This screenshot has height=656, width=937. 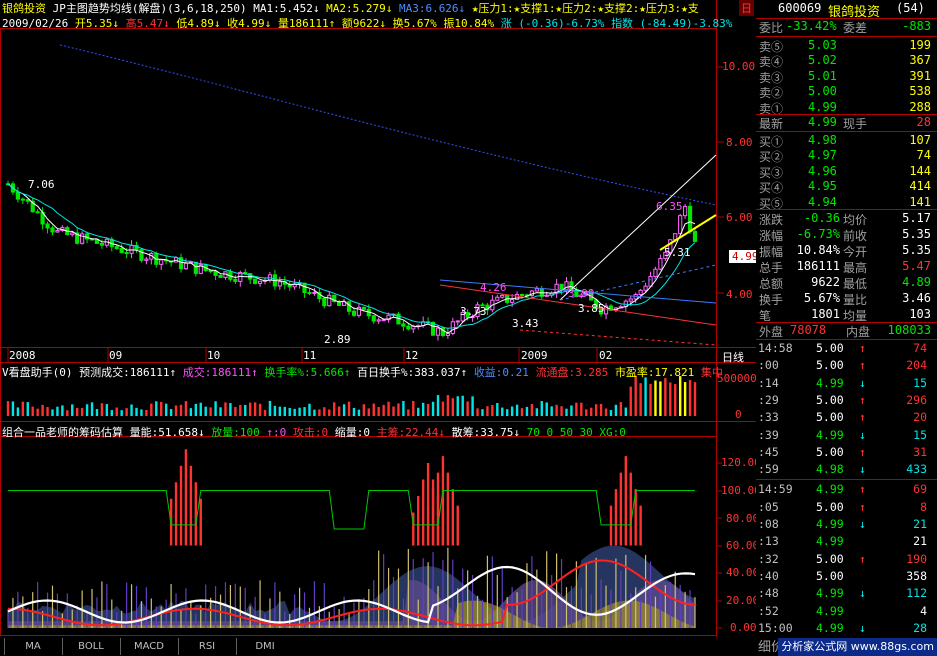 What do you see at coordinates (249, 23) in the screenshot?
I see `info-close: 收4.99↓` at bounding box center [249, 23].